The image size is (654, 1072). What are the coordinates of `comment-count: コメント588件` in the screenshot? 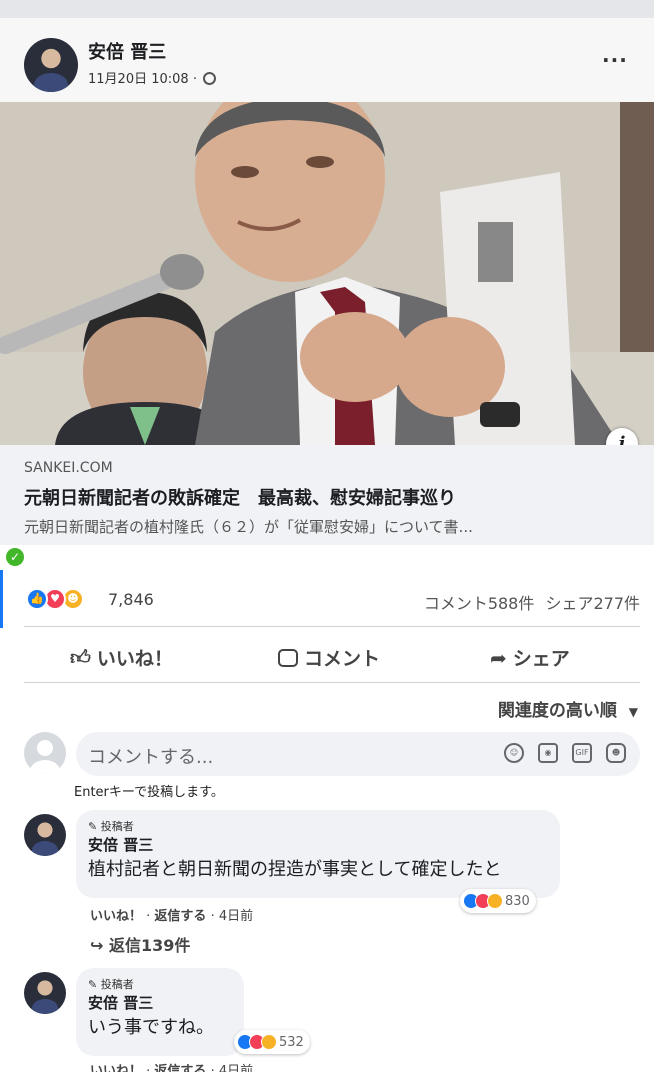 It's located at (479, 603).